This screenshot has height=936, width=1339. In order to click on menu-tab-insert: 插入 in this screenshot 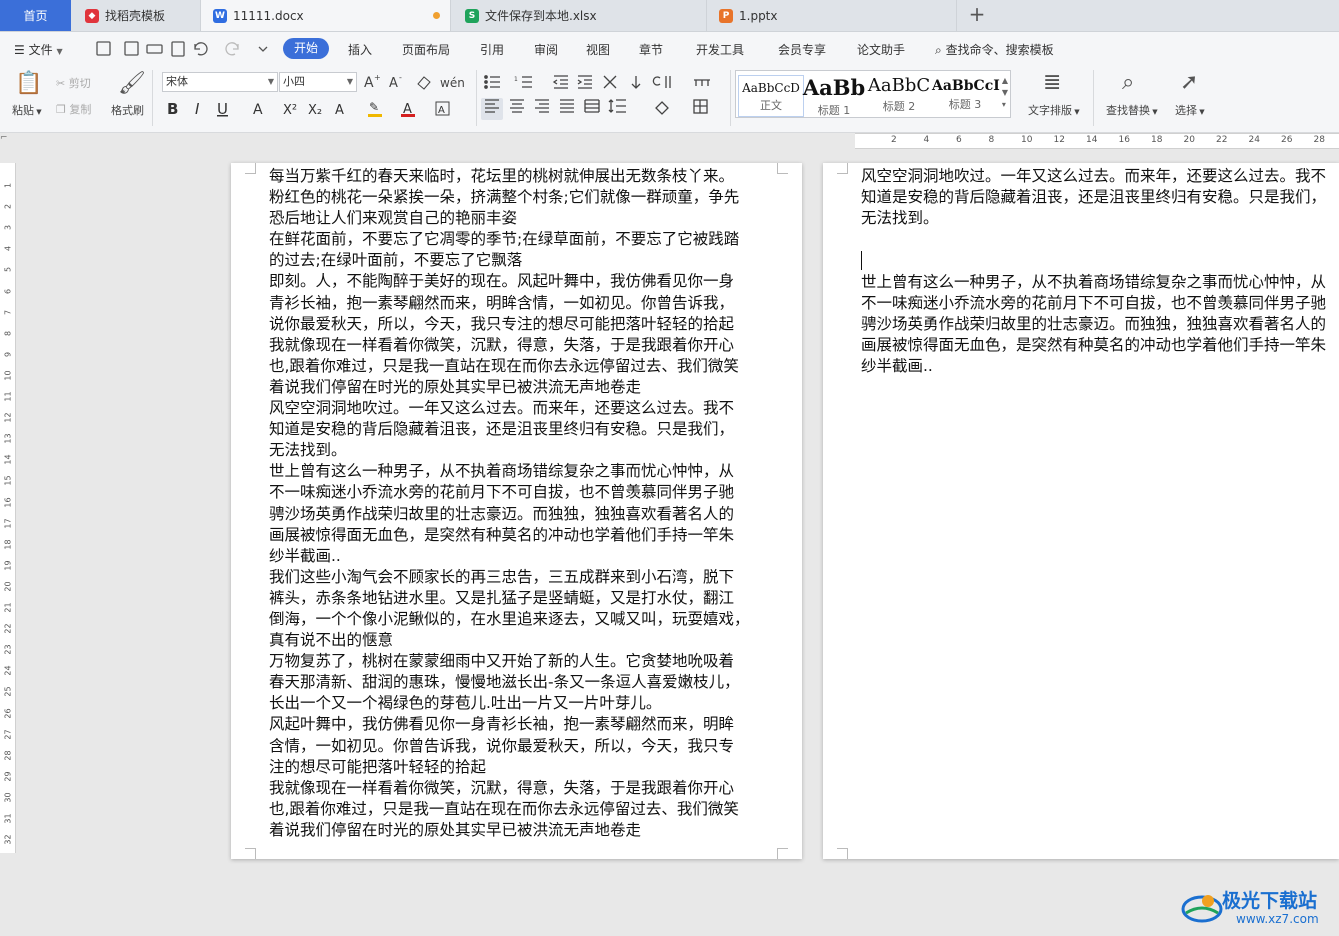, I will do `click(360, 49)`.